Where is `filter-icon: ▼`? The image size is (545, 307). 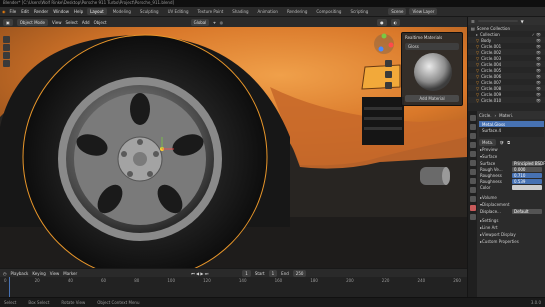
filter-icon: ▼ is located at coordinates (522, 21).